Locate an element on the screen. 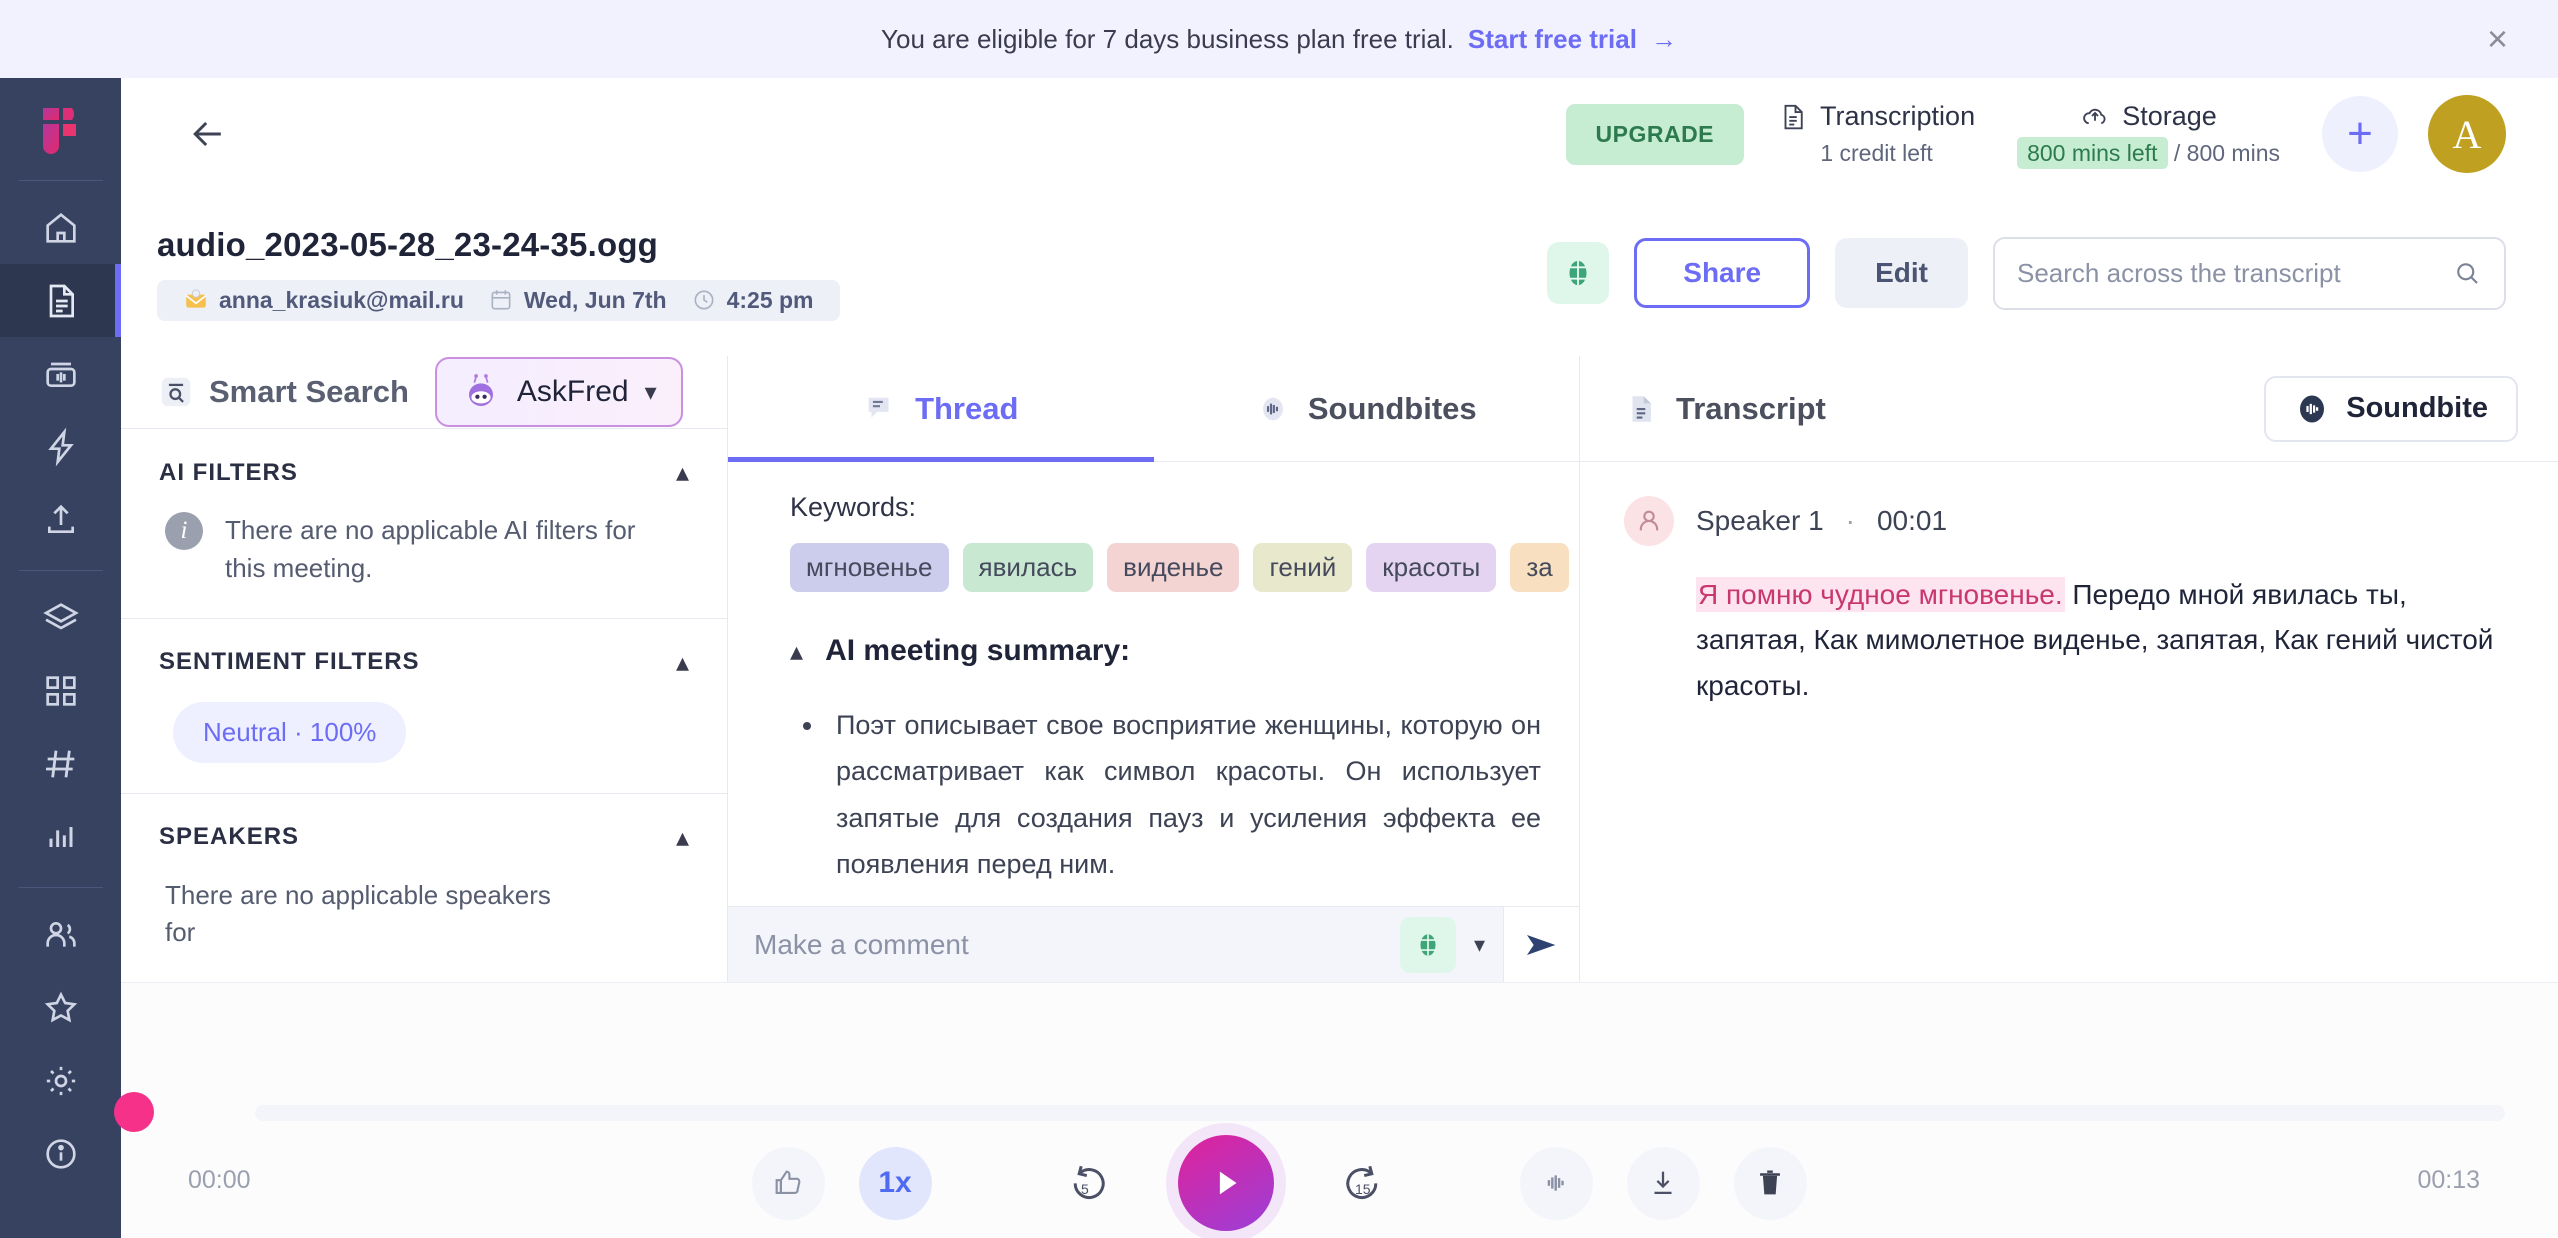 This screenshot has width=2558, height=1238. ai-summary-title: AI meeting summary: is located at coordinates (978, 650).